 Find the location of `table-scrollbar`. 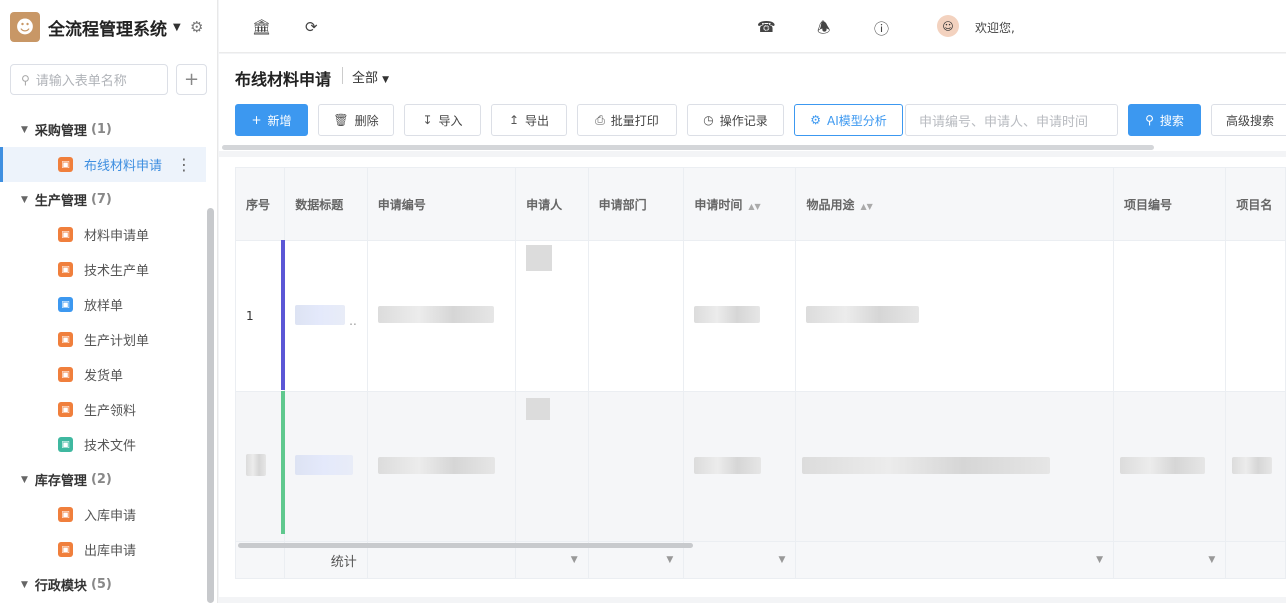

table-scrollbar is located at coordinates (465, 545).